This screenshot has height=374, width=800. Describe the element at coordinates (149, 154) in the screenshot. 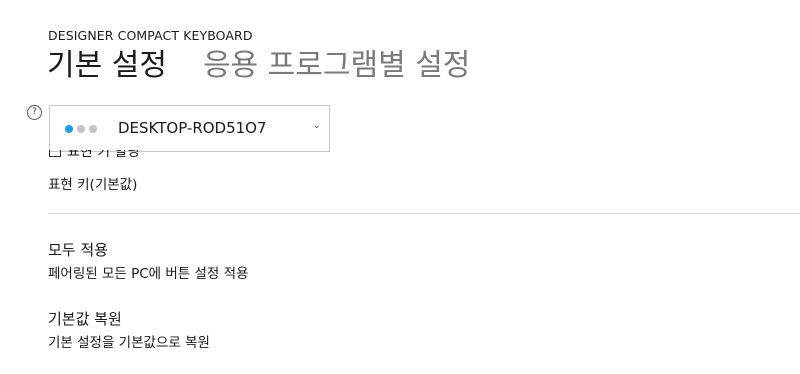

I see `partial-setting-row: 표현 키 할당` at that location.